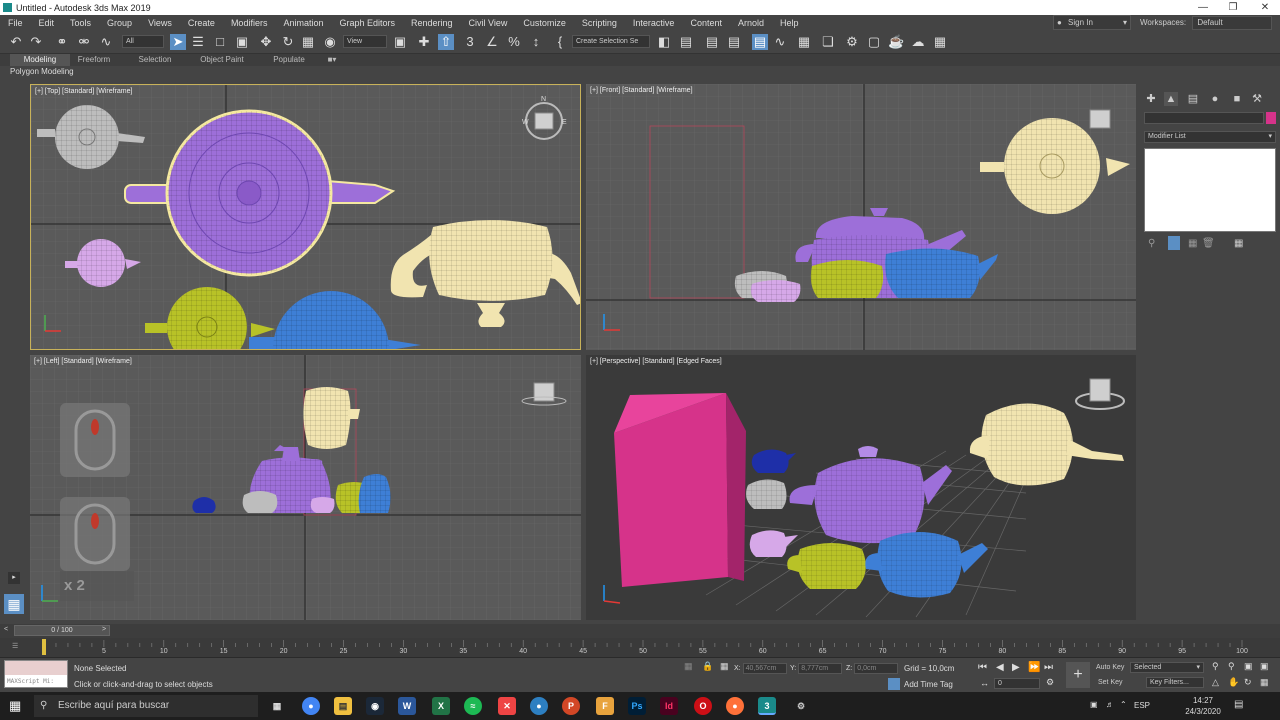 The image size is (1280, 720). I want to click on redo-icon: ↷, so click(36, 42).